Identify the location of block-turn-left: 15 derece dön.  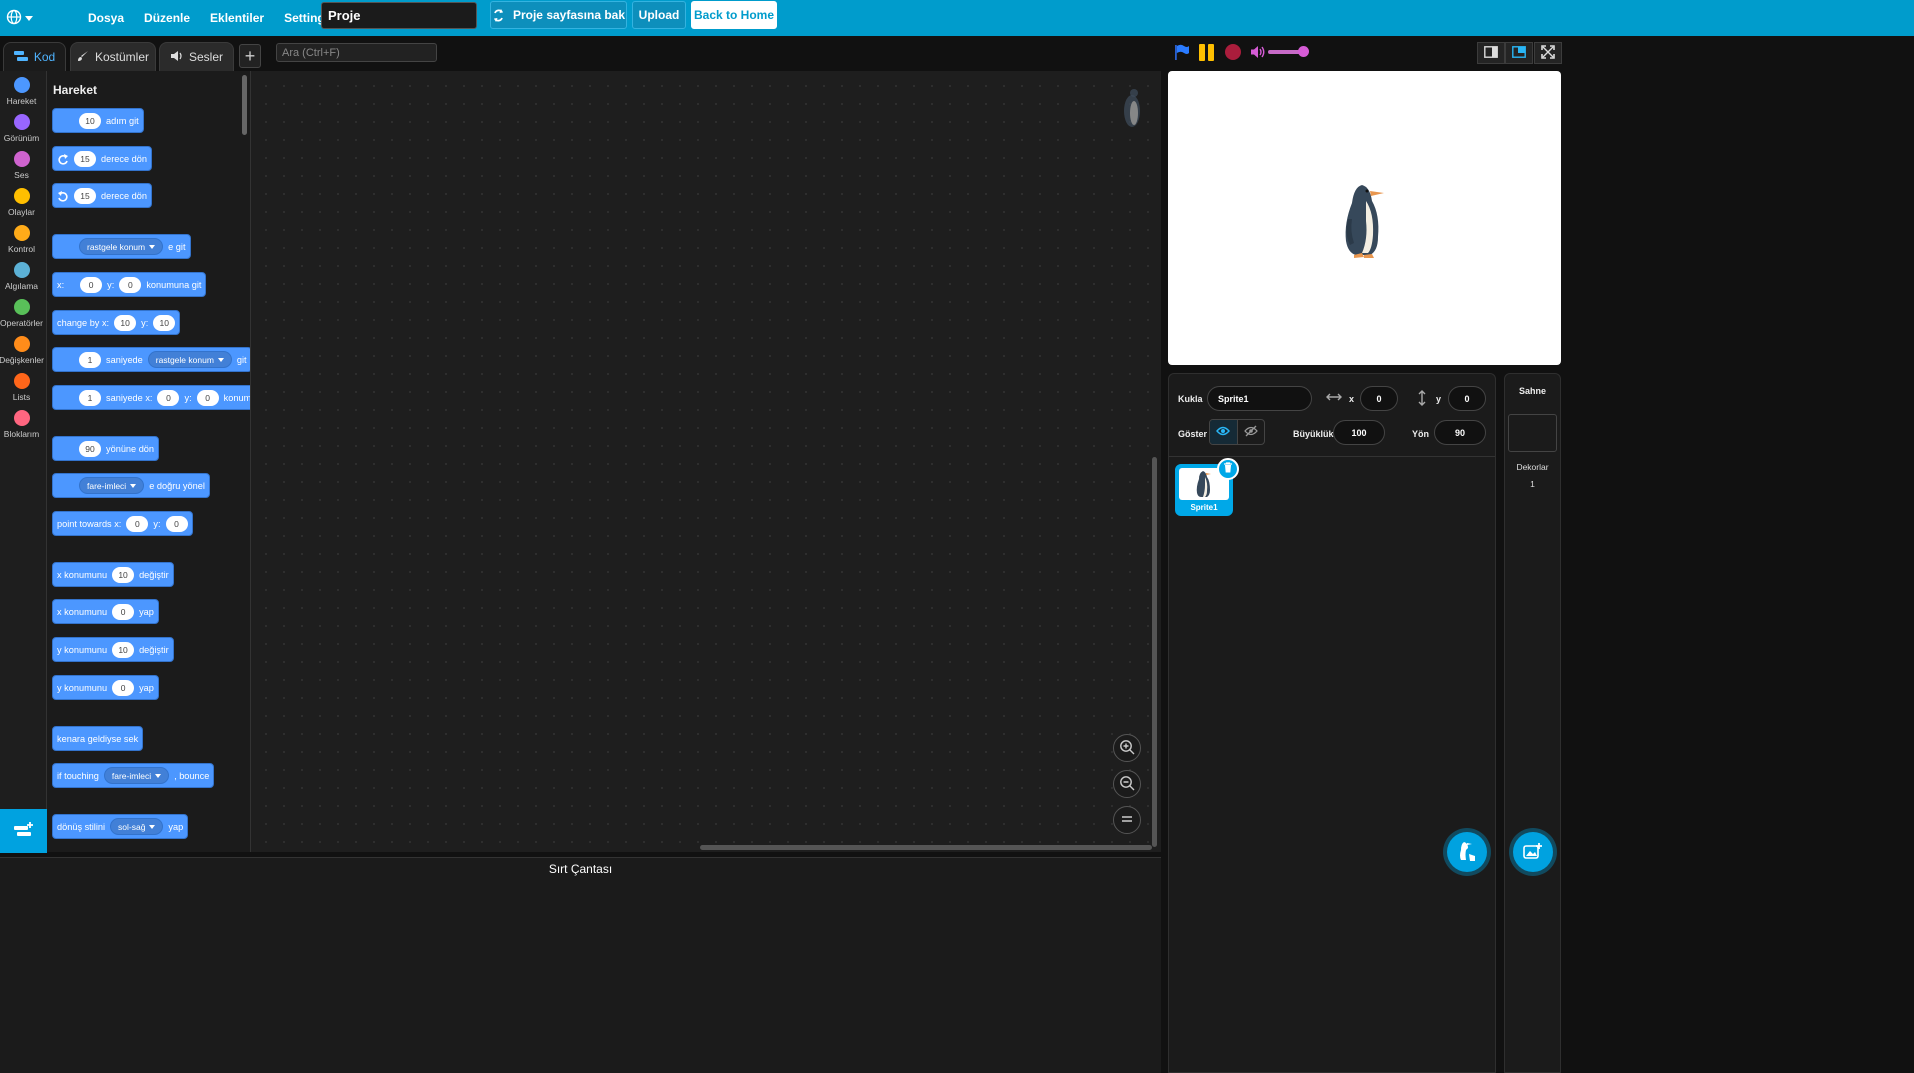
(102, 195).